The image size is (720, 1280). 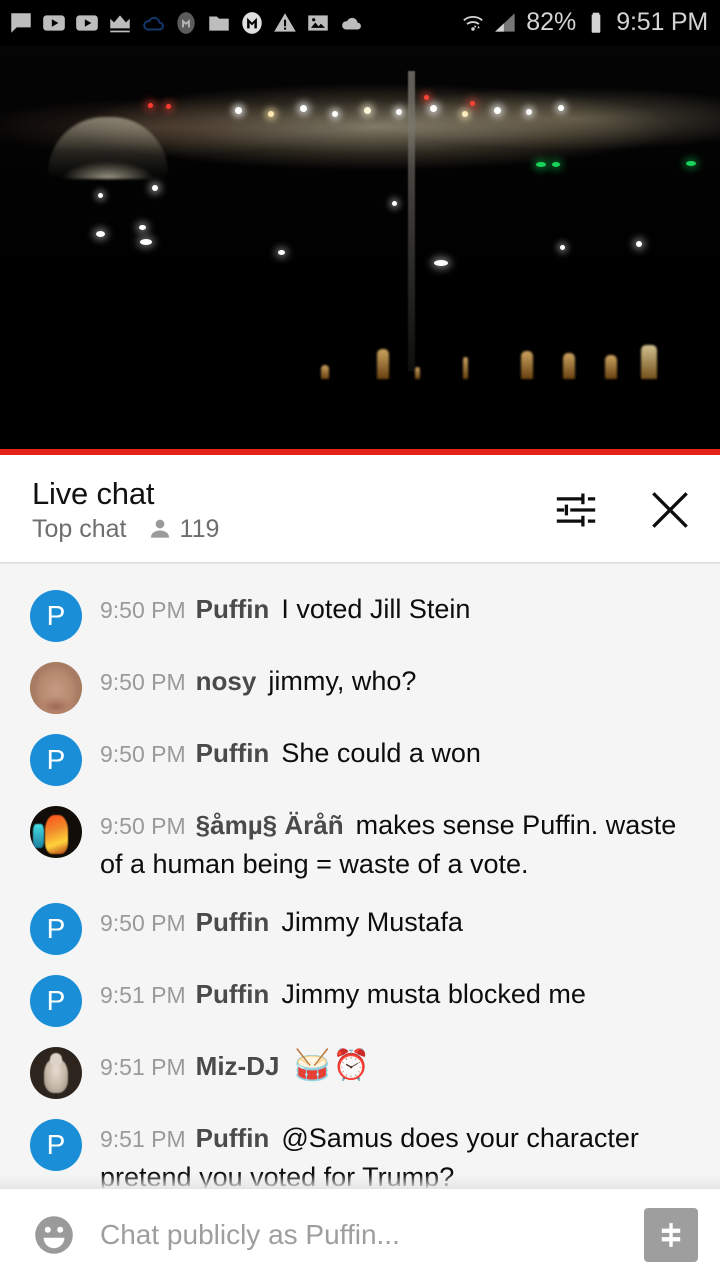 I want to click on message-body: 9:51 PM Puffin Jimmy musta blocked me, so click(x=395, y=993).